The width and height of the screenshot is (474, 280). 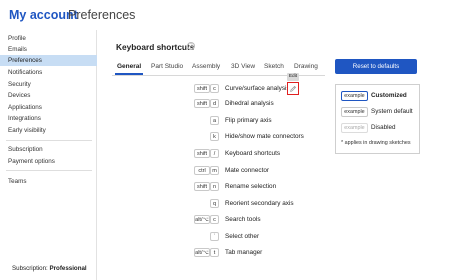 I want to click on active-tab-indicator, so click(x=129, y=74).